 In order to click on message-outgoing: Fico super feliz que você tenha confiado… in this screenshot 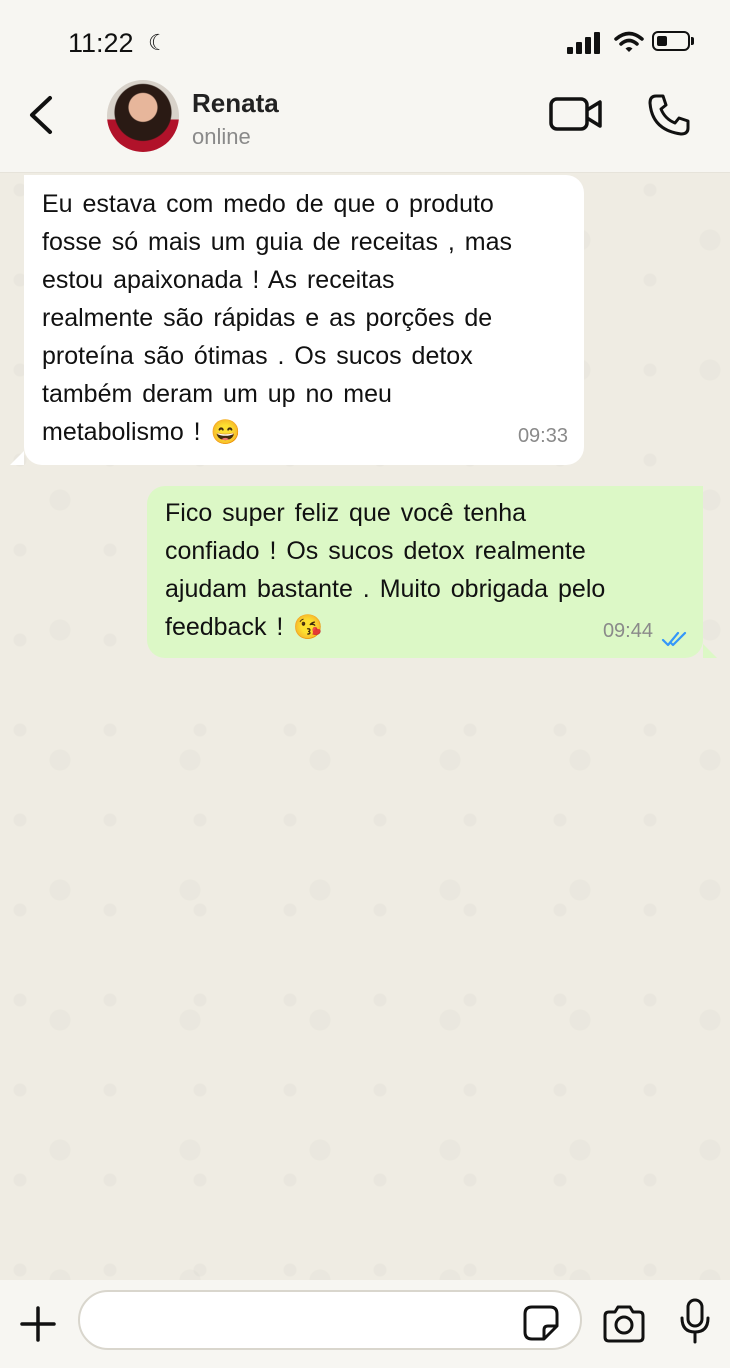, I will do `click(432, 572)`.